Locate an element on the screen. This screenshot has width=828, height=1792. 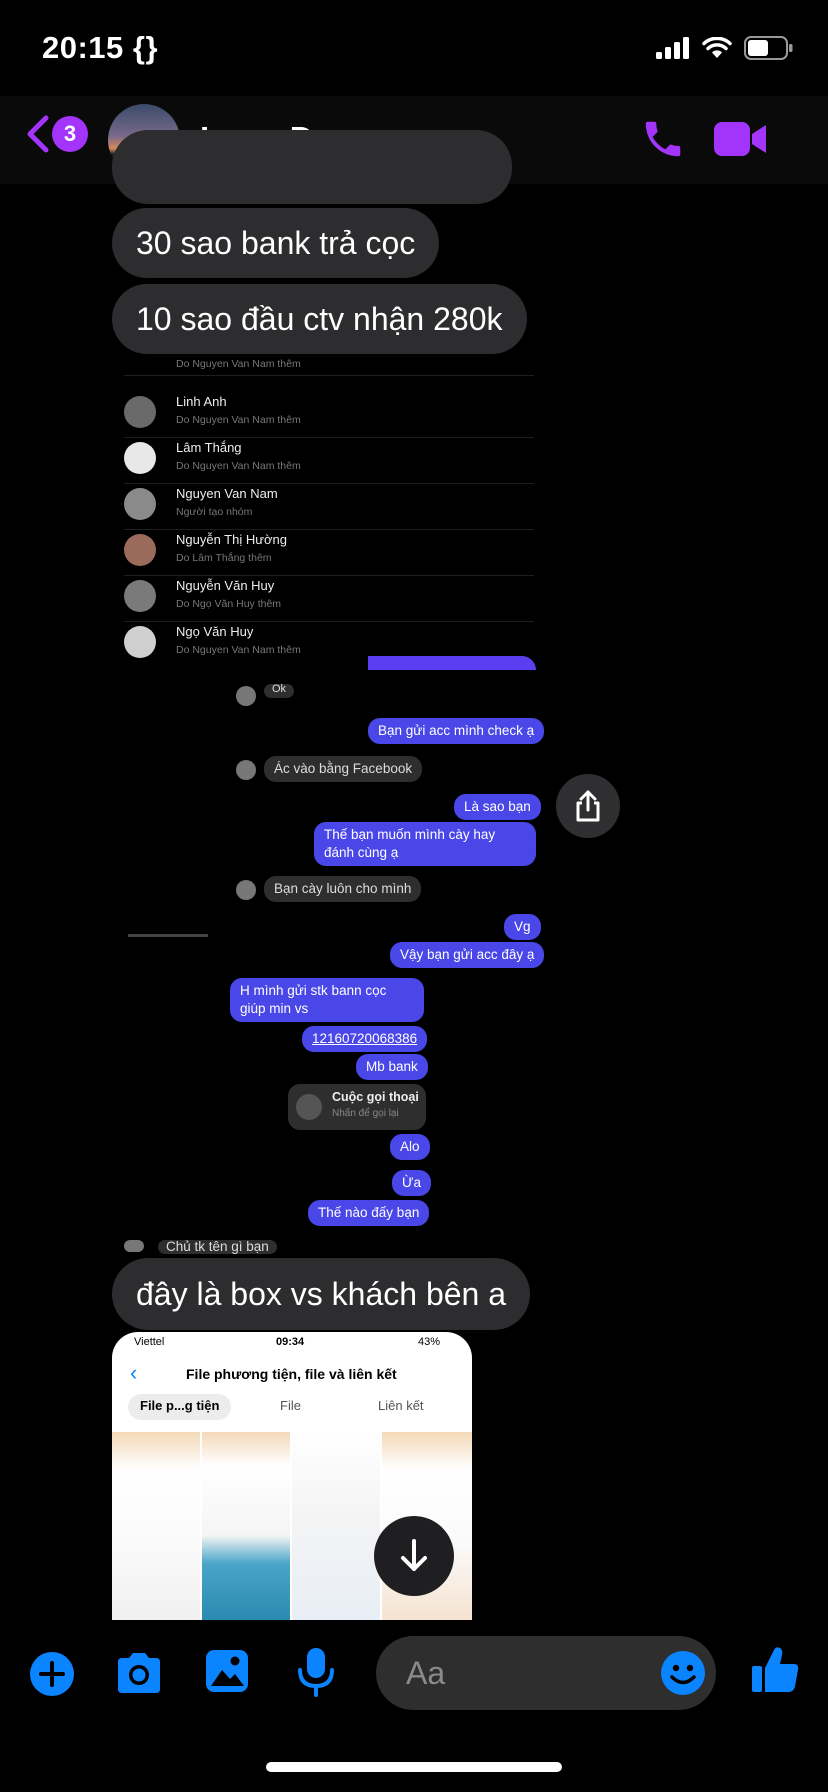
chat-bubble-in: Ok is located at coordinates (279, 691).